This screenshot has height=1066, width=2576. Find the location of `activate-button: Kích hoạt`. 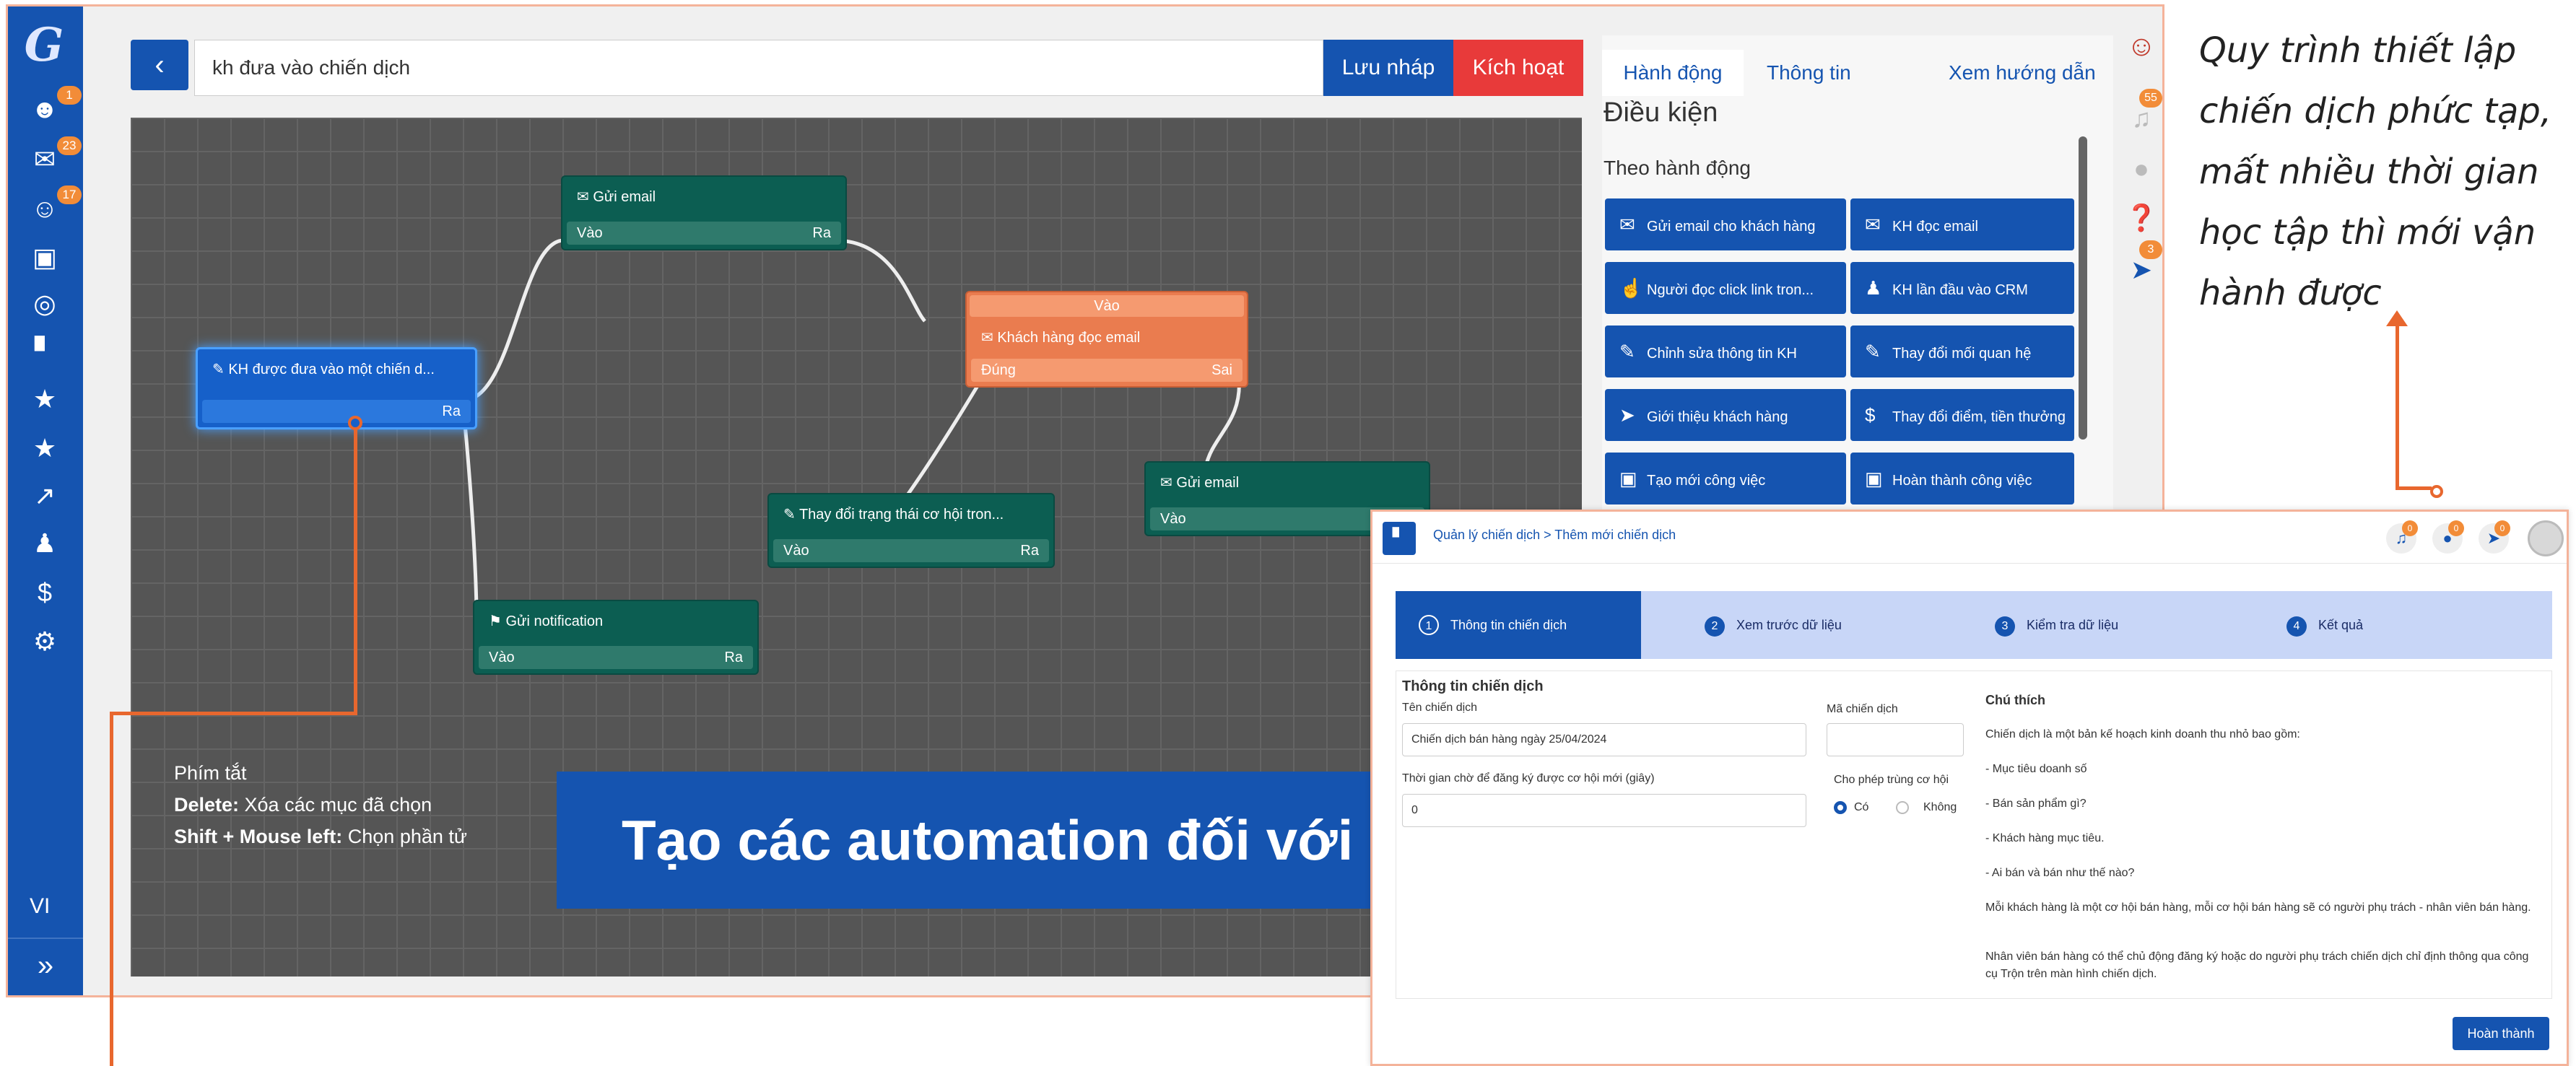

activate-button: Kích hoạt is located at coordinates (1518, 68).